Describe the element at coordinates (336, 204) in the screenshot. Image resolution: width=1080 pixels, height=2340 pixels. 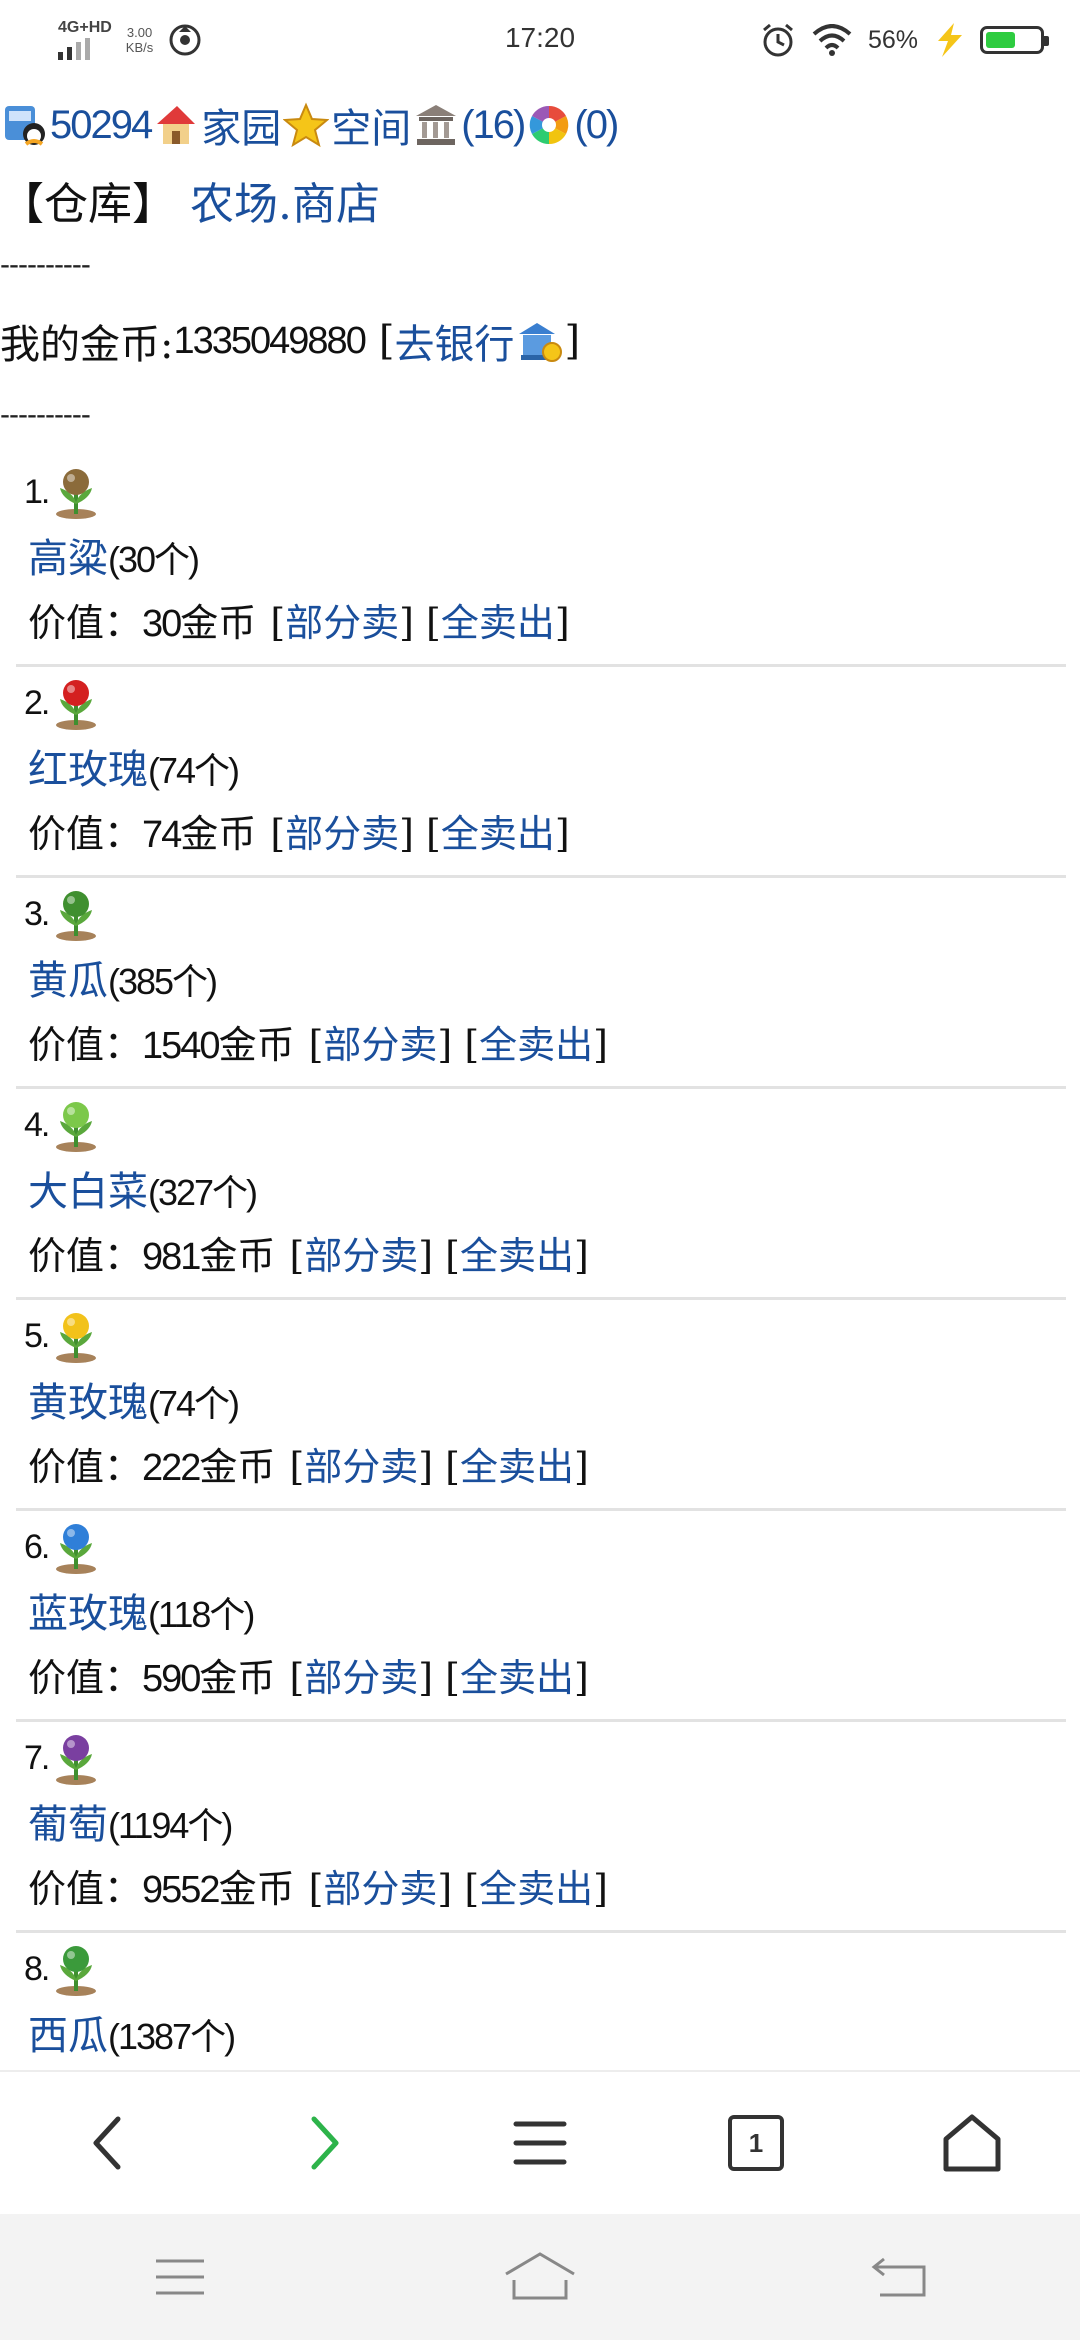
I see `shop-link: 商店` at that location.